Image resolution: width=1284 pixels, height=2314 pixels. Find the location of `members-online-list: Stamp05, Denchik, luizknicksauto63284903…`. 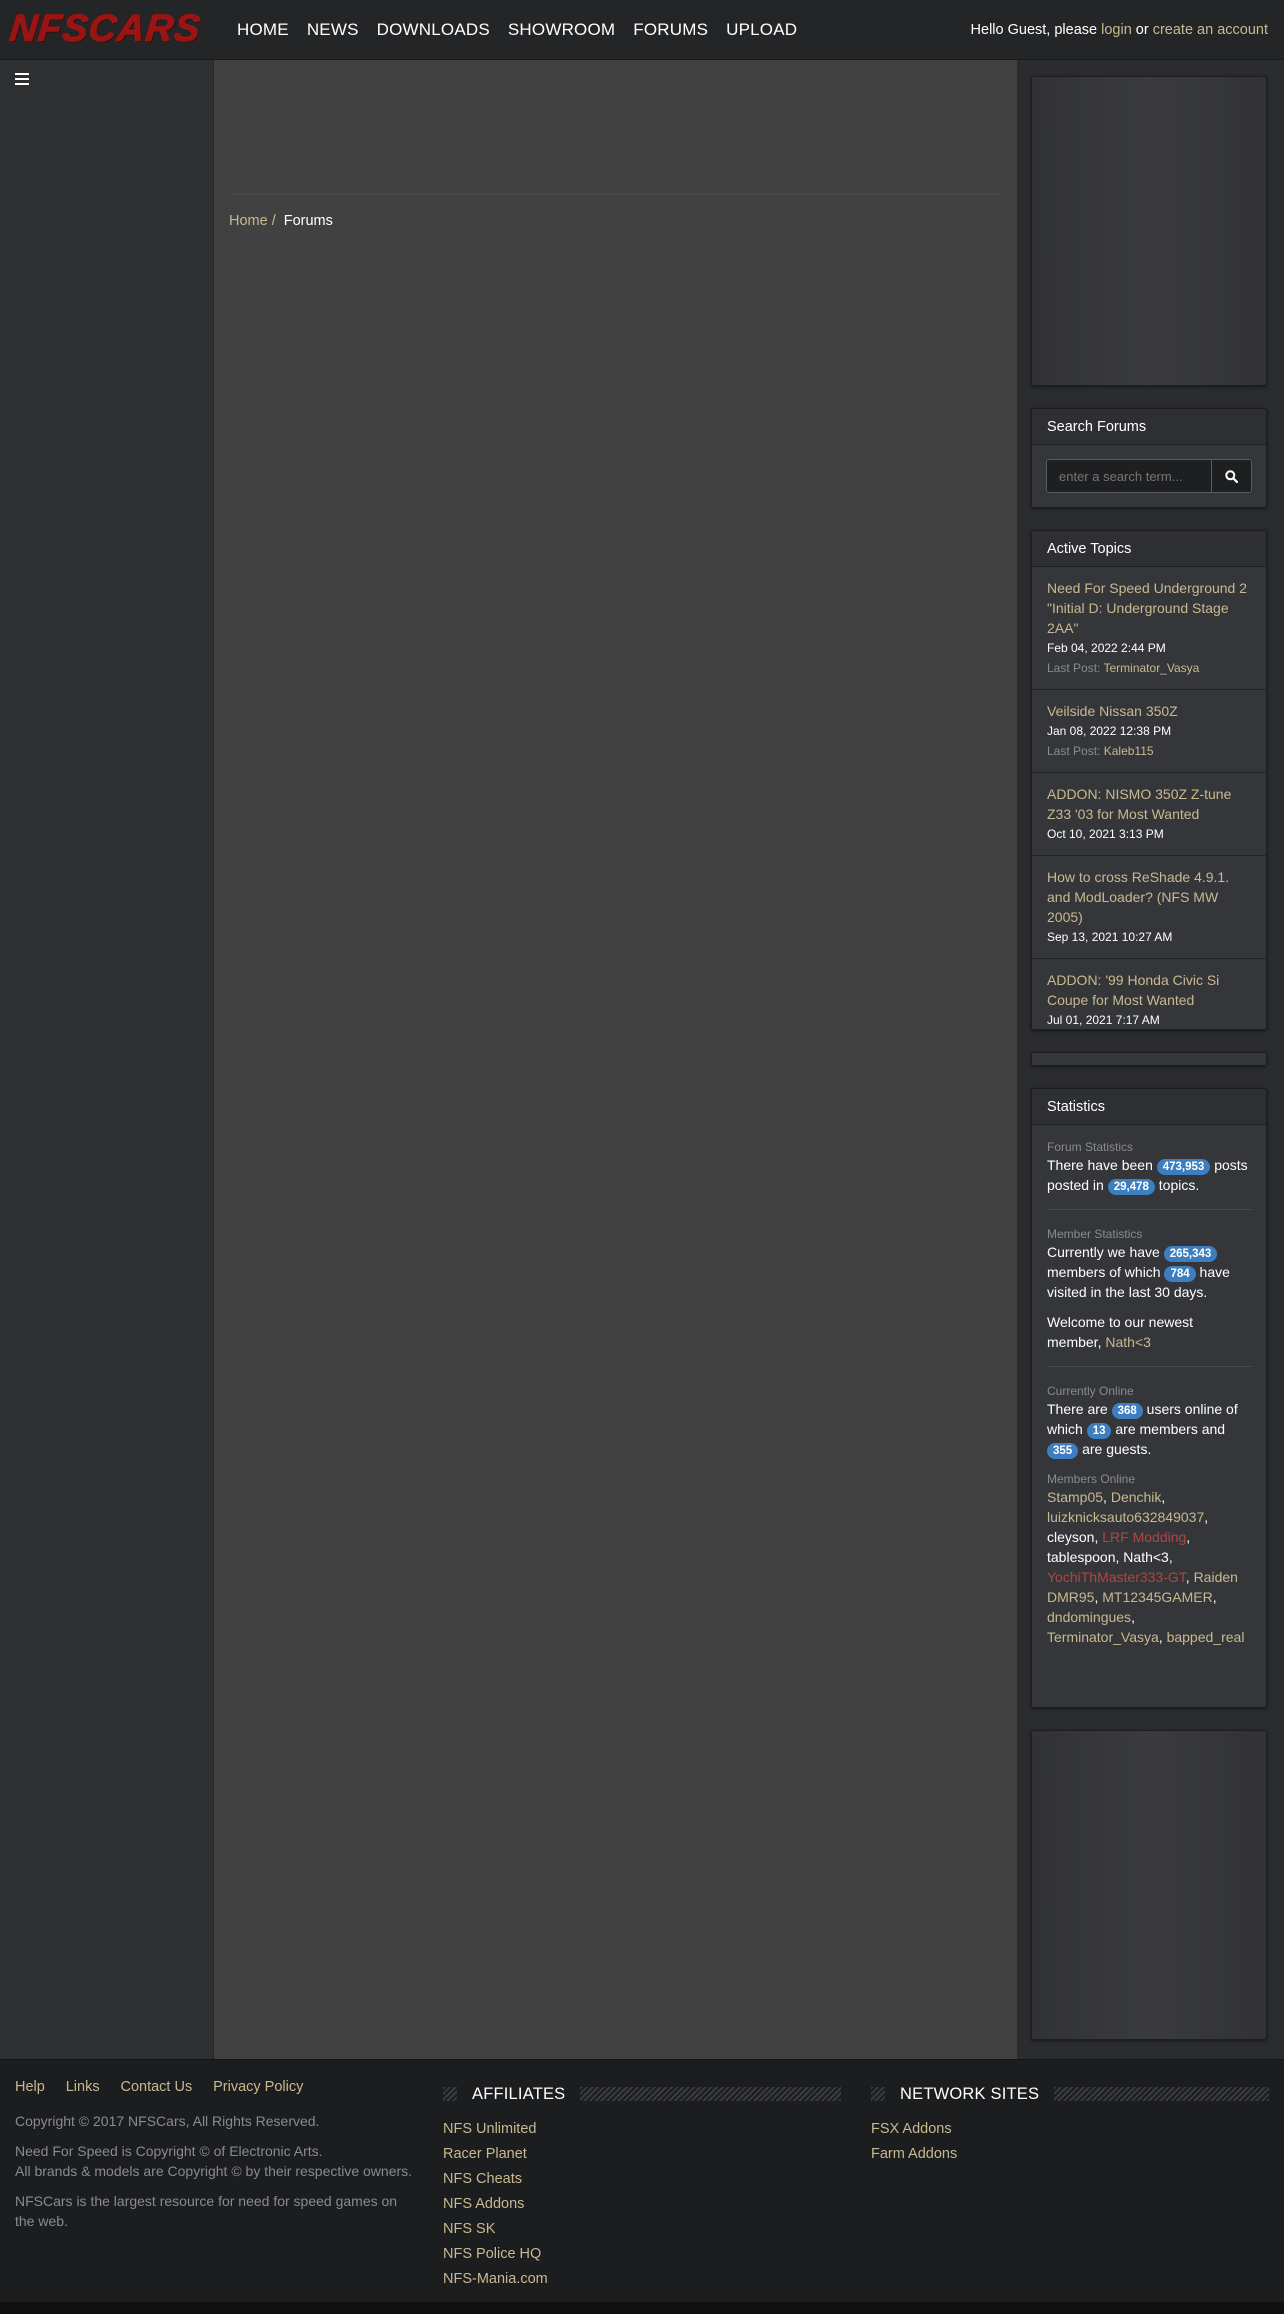

members-online-list: Stamp05, Denchik, luizknicksauto63284903… is located at coordinates (1146, 1567).